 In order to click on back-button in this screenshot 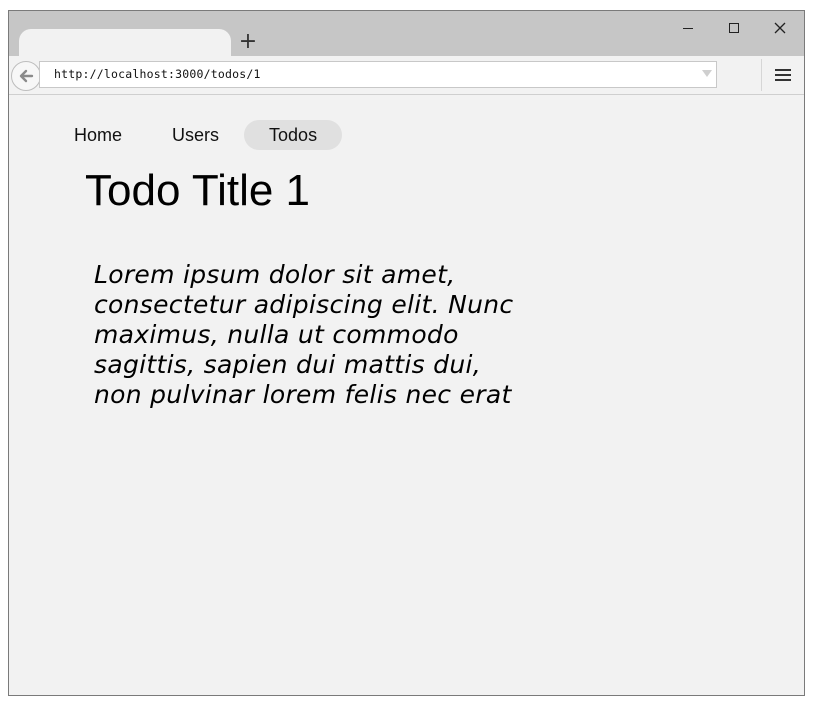, I will do `click(26, 76)`.